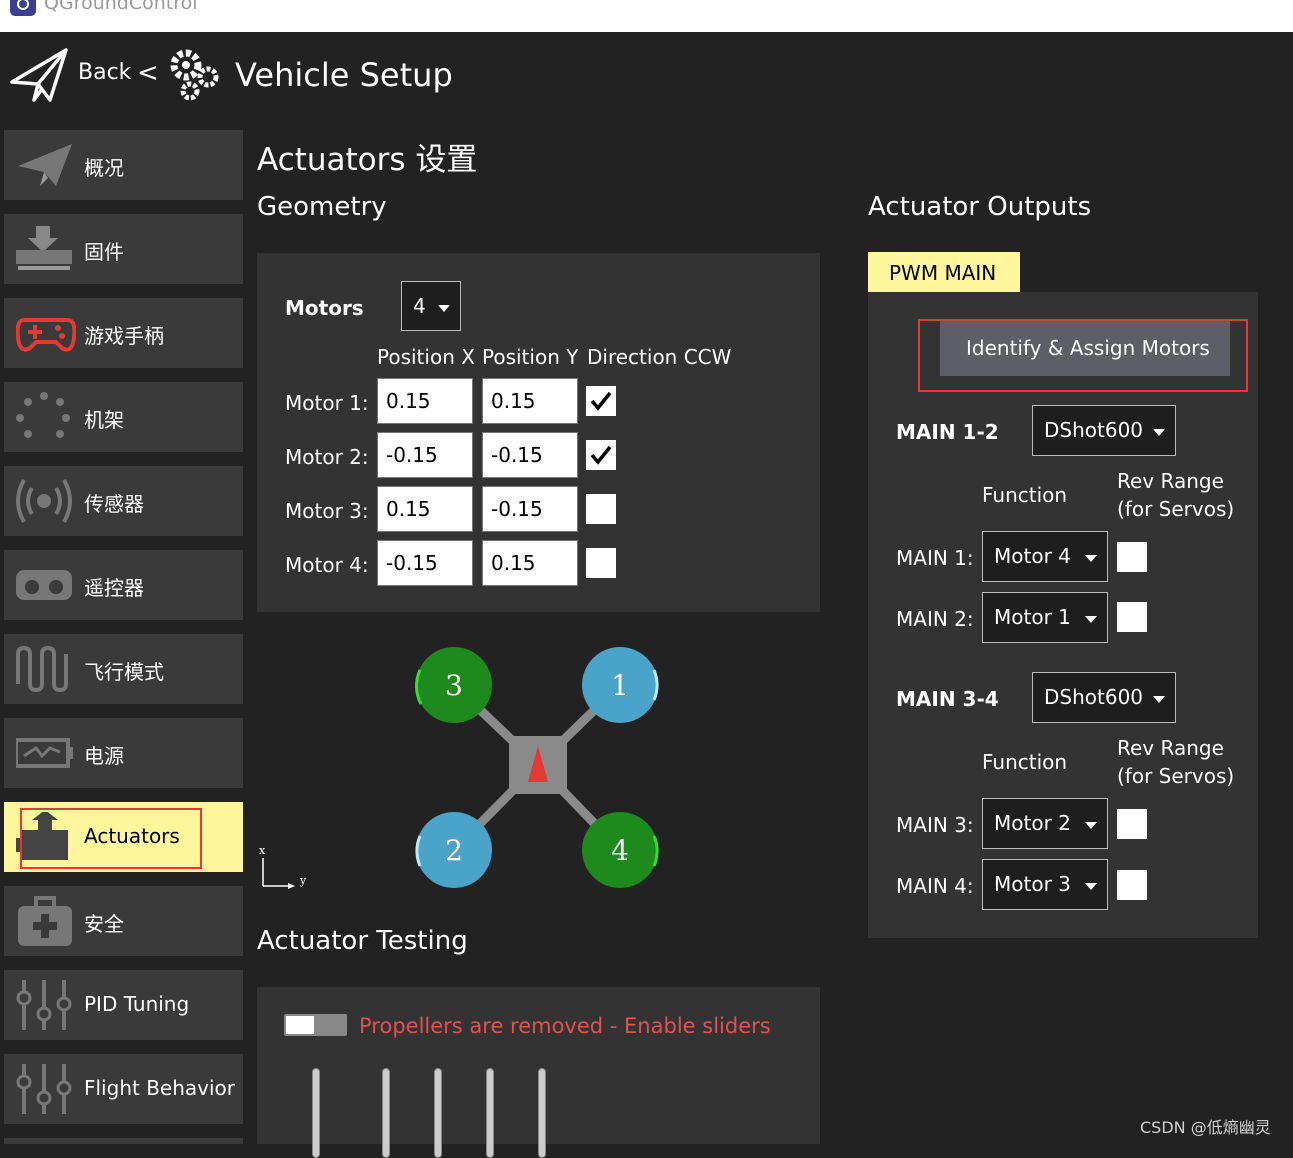 This screenshot has width=1293, height=1158. Describe the element at coordinates (935, 886) in the screenshot. I see `main-4-label: MAIN 4:` at that location.